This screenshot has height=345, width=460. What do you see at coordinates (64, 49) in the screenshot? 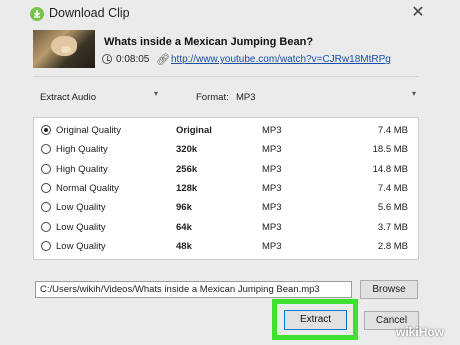
I see `video-thumbnail` at bounding box center [64, 49].